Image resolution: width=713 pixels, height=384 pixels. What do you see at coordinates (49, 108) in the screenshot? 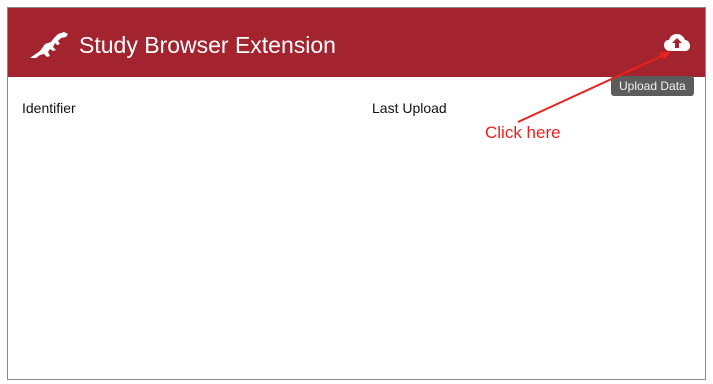
I see `column-header-identifier: Identifier` at bounding box center [49, 108].